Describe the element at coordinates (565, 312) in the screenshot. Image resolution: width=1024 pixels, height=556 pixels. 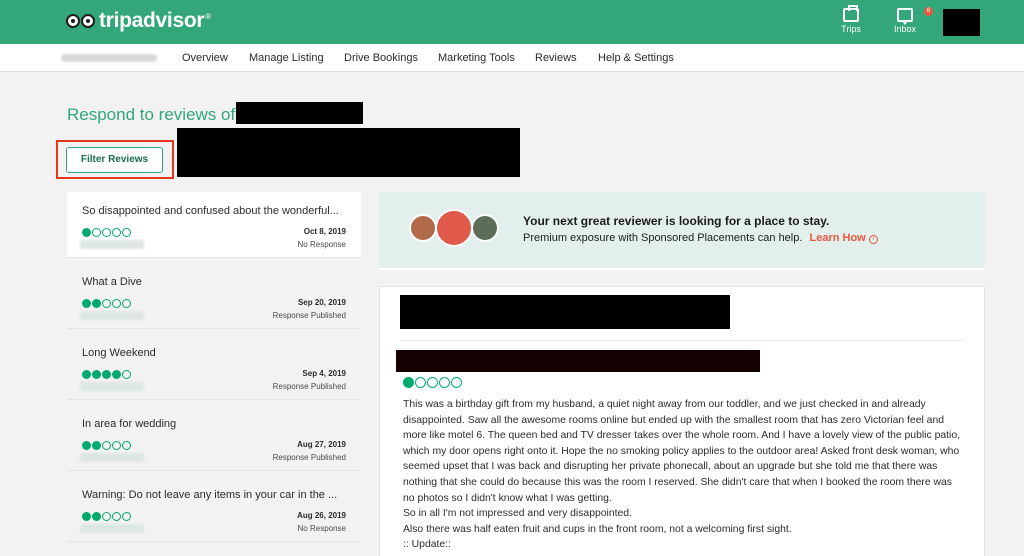
I see `redacted-header` at that location.